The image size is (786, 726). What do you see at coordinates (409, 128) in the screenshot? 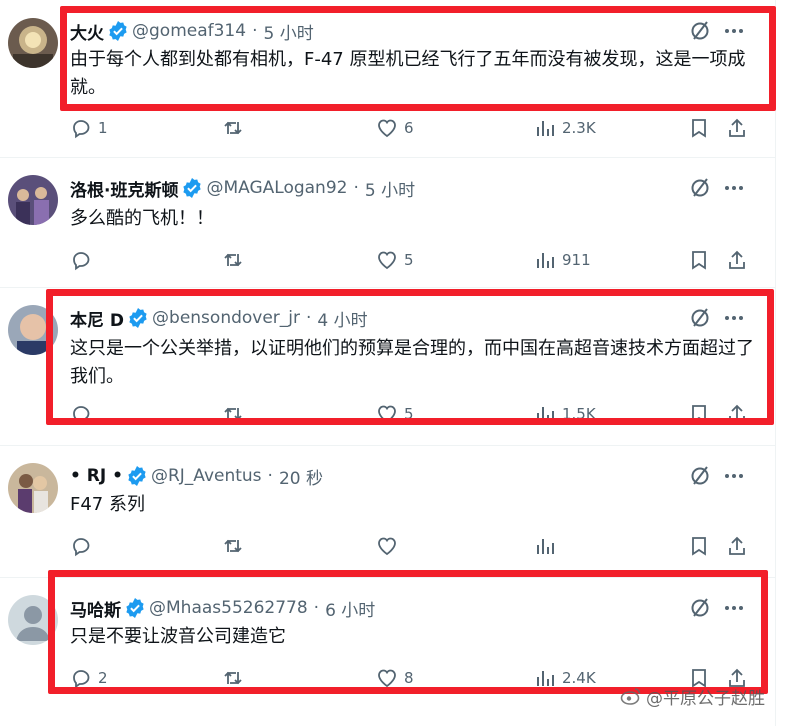
I see `like-count: 6` at bounding box center [409, 128].